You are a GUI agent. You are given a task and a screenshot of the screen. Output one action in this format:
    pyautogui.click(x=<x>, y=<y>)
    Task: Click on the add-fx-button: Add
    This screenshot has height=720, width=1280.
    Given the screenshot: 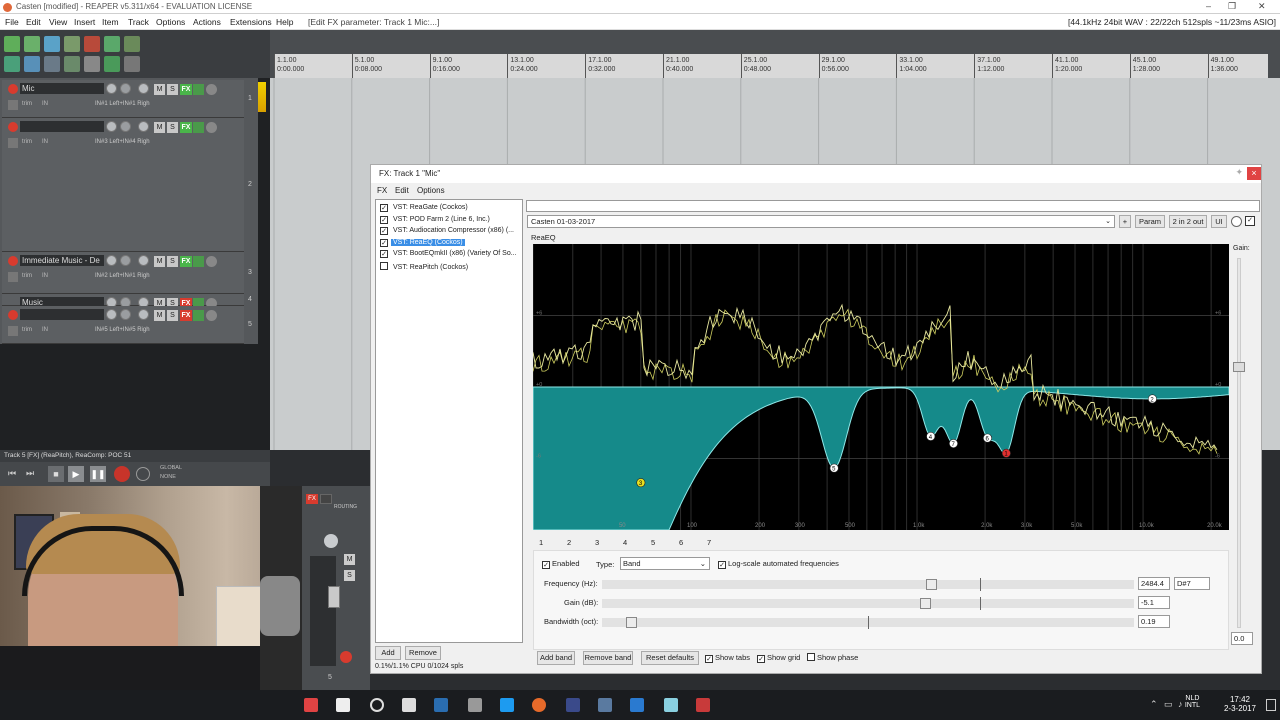 What is the action you would take?
    pyautogui.click(x=388, y=653)
    